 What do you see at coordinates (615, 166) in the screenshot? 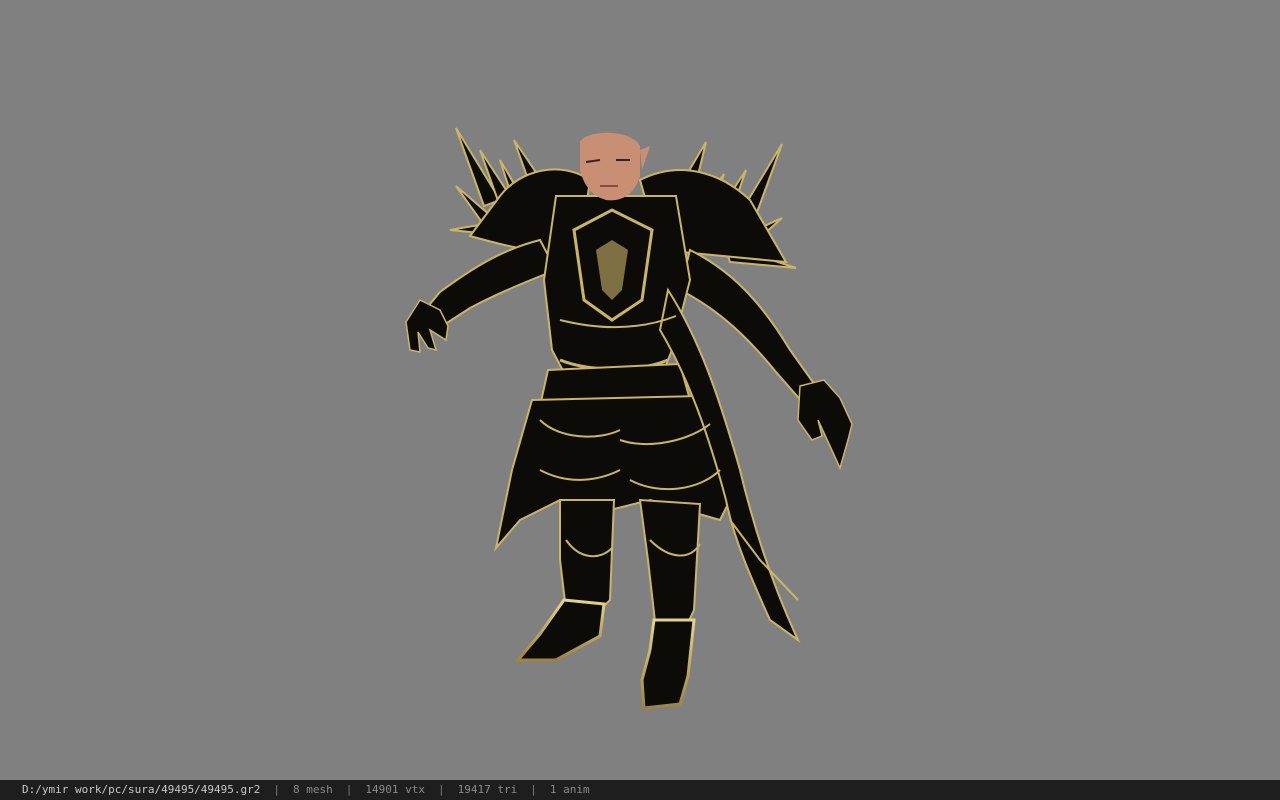
I see `character-head` at bounding box center [615, 166].